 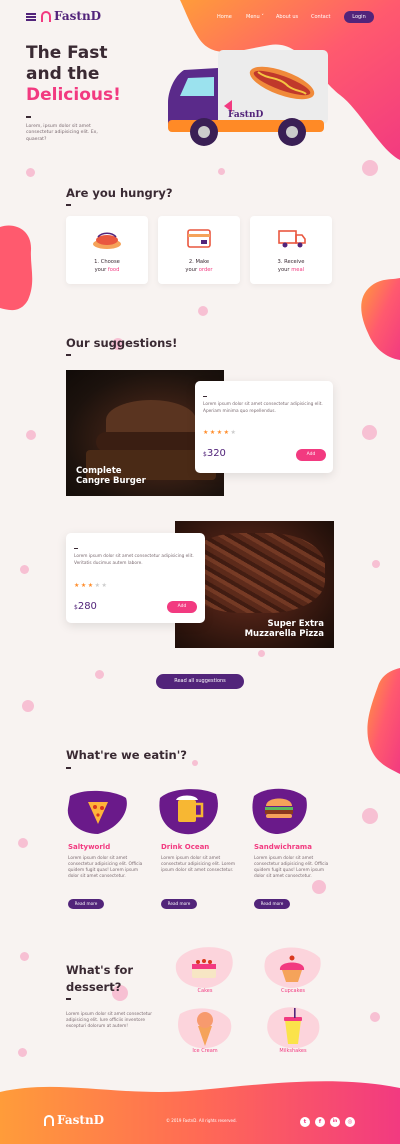 I want to click on footer-logo: FastnD, so click(x=74, y=1120).